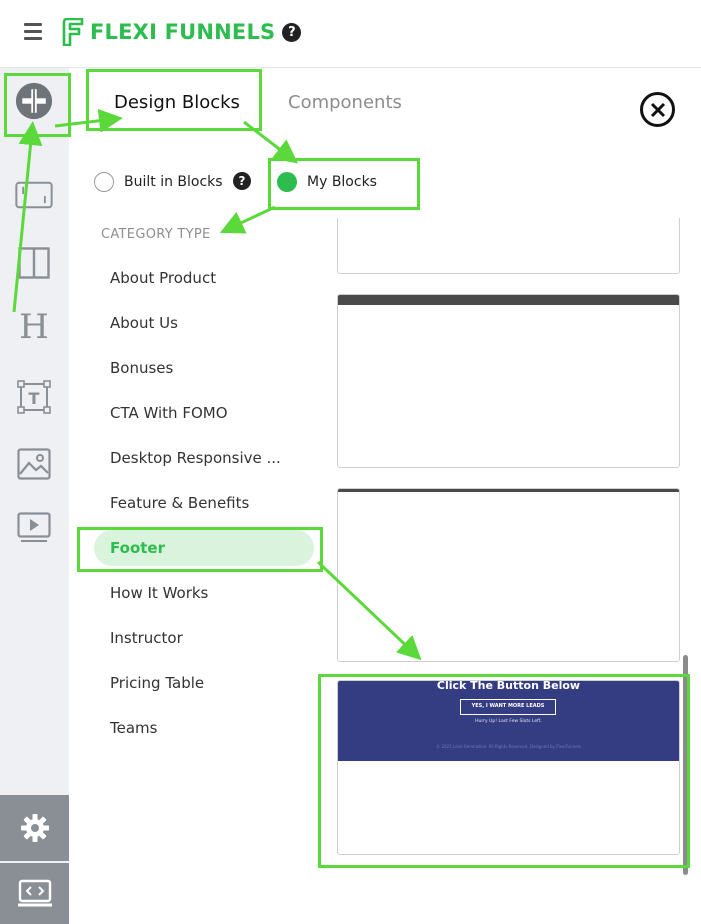 This screenshot has height=924, width=701. What do you see at coordinates (141, 368) in the screenshot?
I see `category-bonuses: Bonuses` at bounding box center [141, 368].